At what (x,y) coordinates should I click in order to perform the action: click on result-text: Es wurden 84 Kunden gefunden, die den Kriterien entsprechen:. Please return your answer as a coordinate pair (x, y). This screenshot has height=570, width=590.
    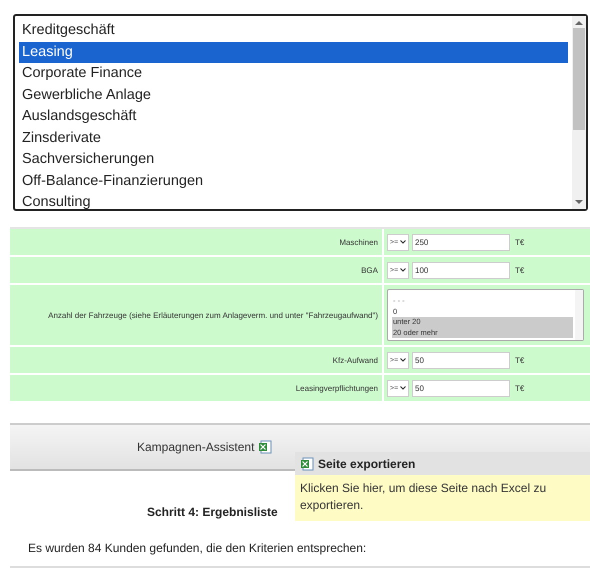
    Looking at the image, I should click on (198, 548).